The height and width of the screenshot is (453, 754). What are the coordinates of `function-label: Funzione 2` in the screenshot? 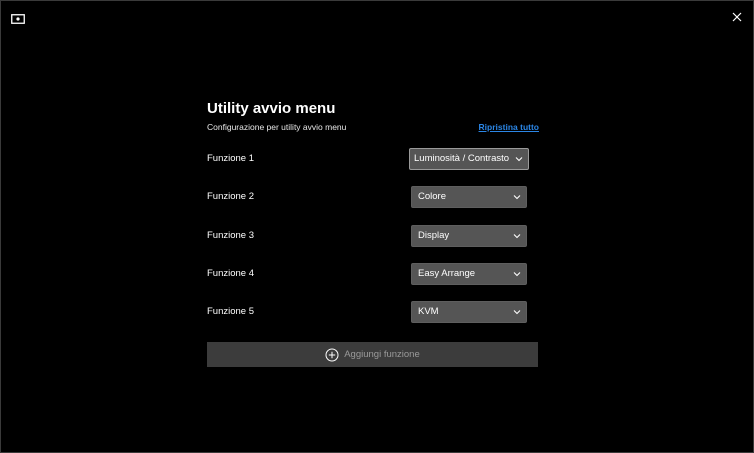 It's located at (231, 196).